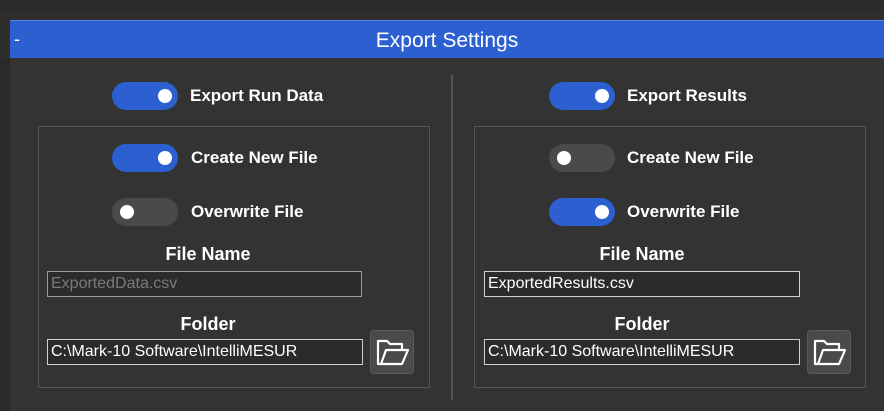  I want to click on run-data-create-new-file-toggle, so click(145, 158).